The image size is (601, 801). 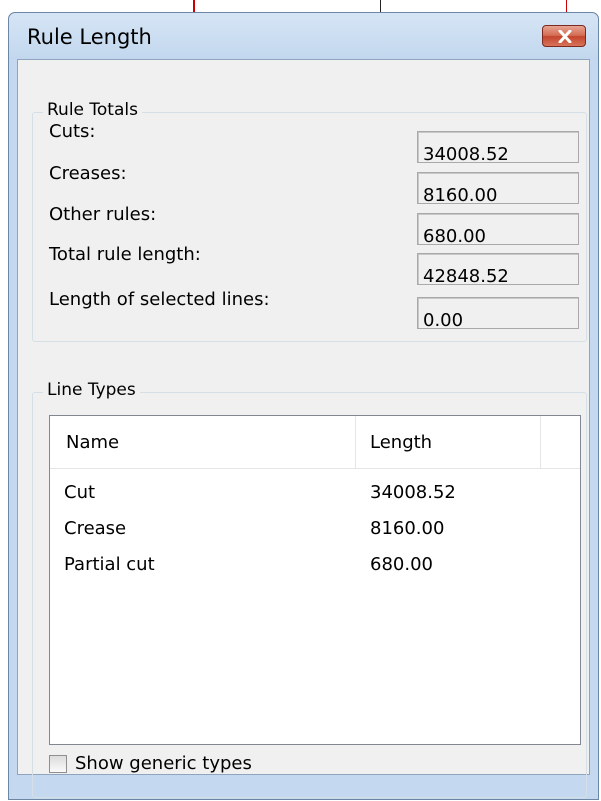 What do you see at coordinates (159, 299) in the screenshot?
I see `selected-lines-length-label: Length of selected lines:` at bounding box center [159, 299].